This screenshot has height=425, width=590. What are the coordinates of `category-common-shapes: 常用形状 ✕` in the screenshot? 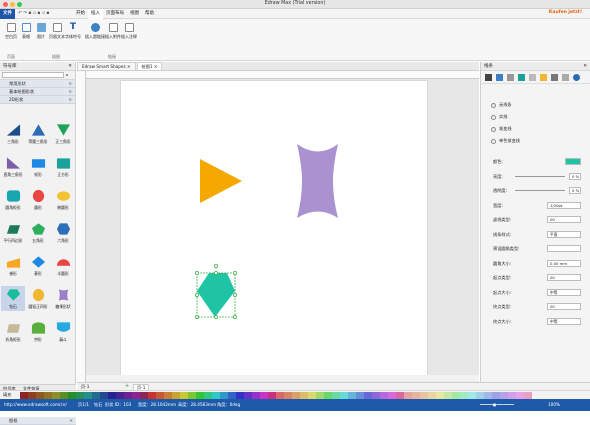 It's located at (37, 84).